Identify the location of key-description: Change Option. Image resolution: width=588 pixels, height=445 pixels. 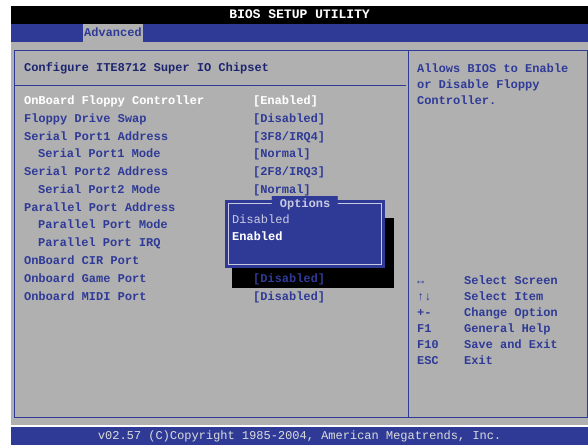
(511, 313).